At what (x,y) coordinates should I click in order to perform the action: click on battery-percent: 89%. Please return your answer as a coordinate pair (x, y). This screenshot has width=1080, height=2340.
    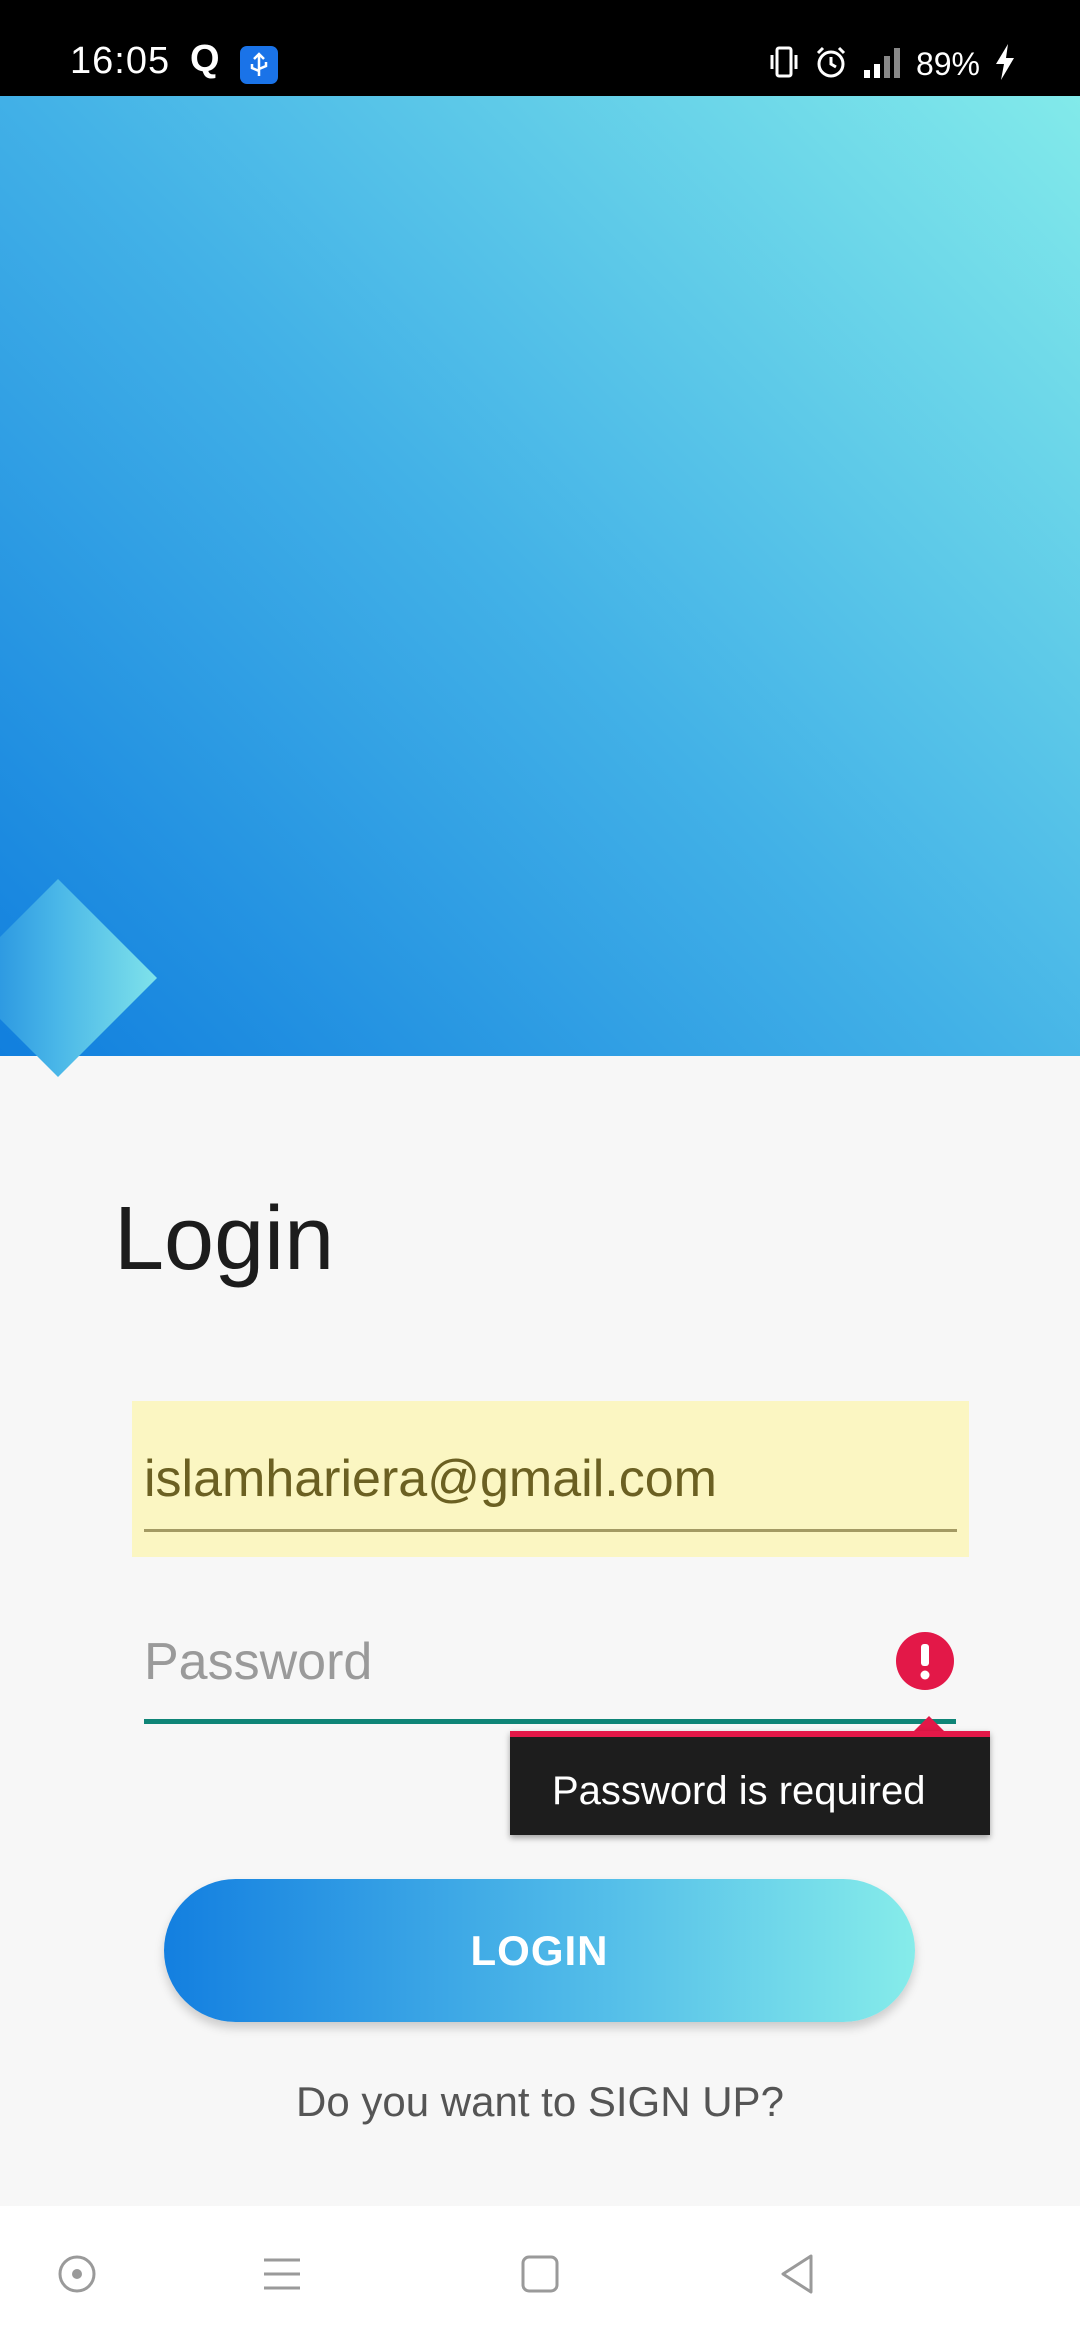
    Looking at the image, I should click on (947, 64).